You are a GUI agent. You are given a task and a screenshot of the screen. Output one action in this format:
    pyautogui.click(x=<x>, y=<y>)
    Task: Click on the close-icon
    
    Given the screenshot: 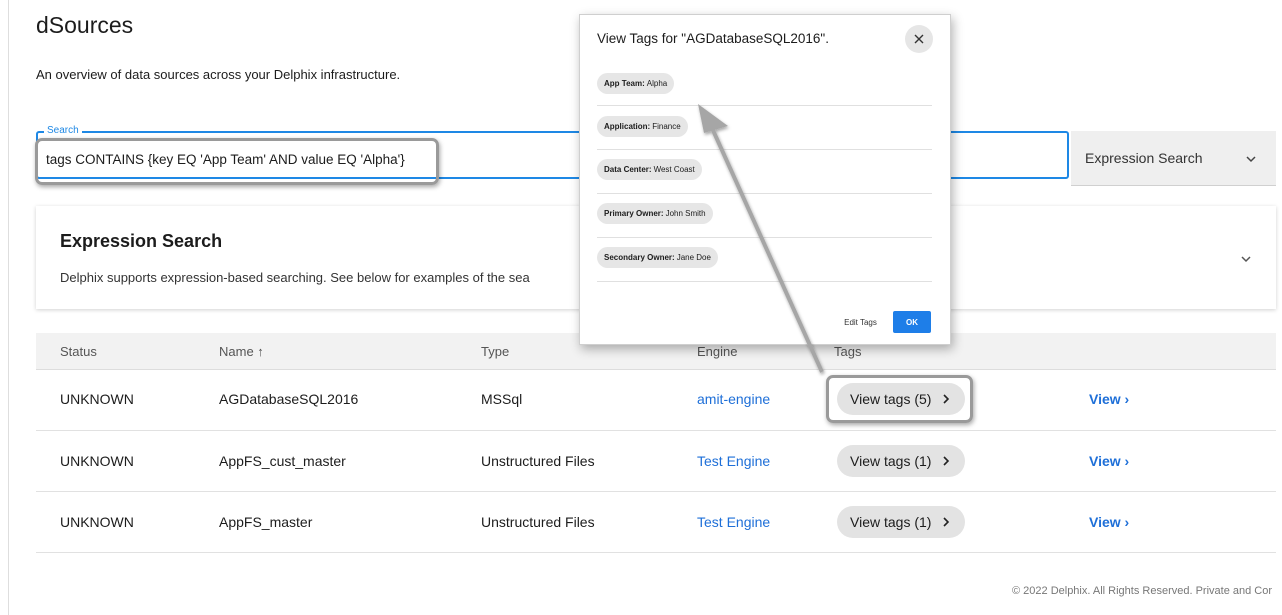 What is the action you would take?
    pyautogui.click(x=919, y=39)
    